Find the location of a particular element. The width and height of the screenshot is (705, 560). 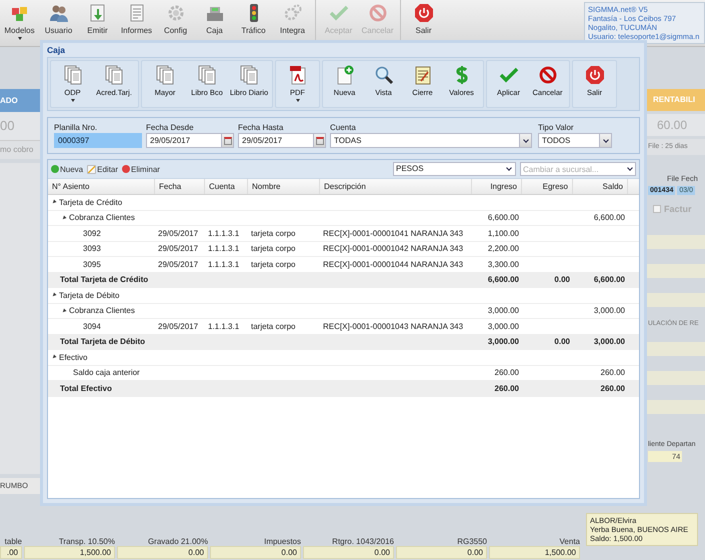

toolbar-button: Modelos is located at coordinates (19, 22).